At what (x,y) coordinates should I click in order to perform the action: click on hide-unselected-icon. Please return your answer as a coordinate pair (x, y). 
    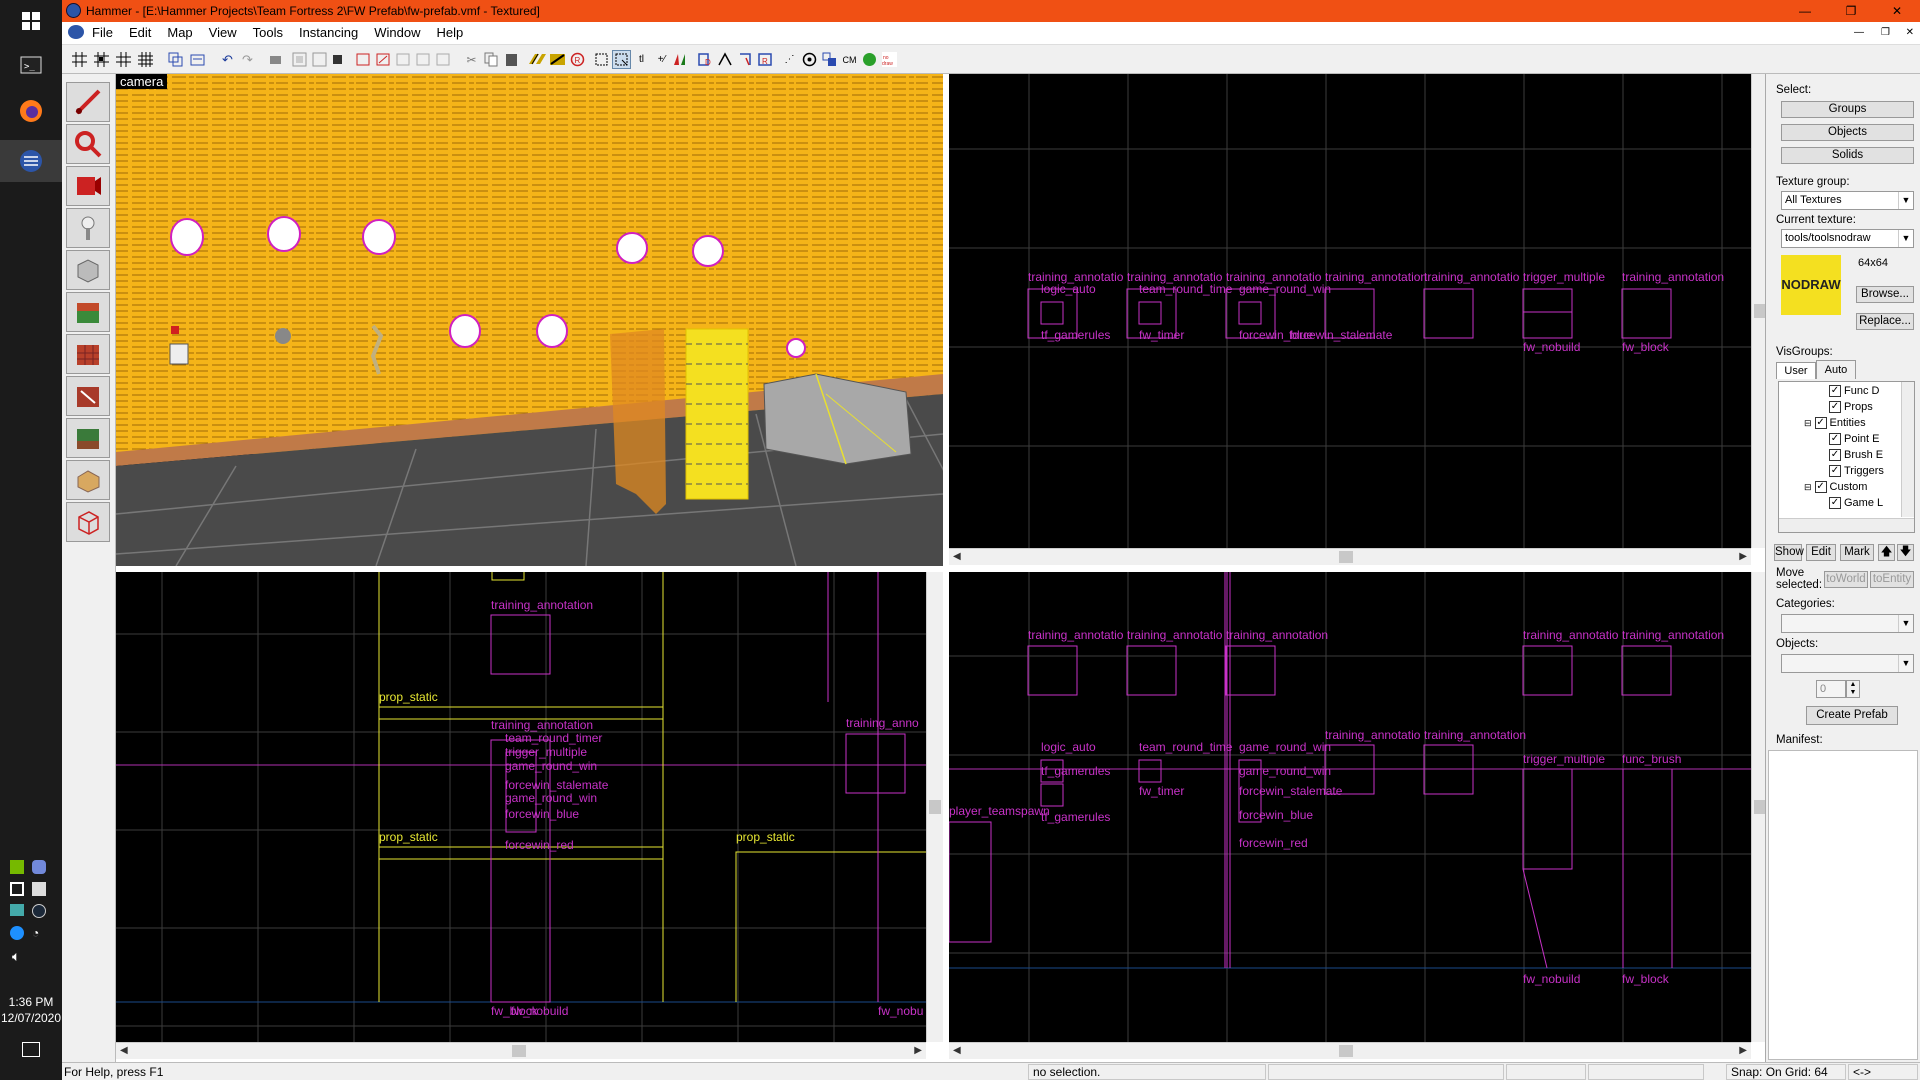
    Looking at the image, I should click on (403, 59).